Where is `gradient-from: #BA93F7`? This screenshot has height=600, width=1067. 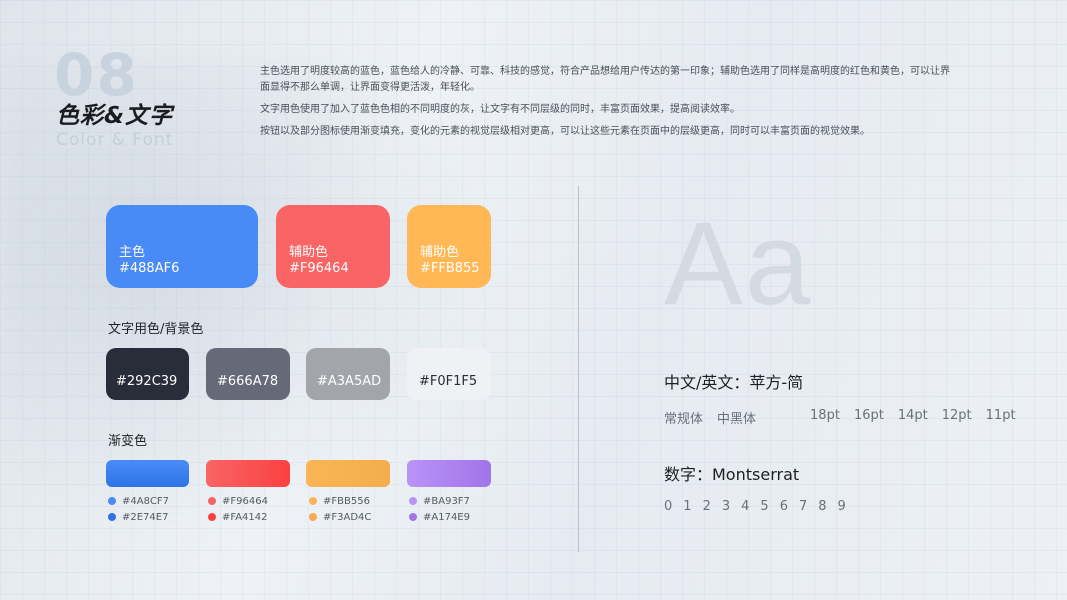
gradient-from: #BA93F7 is located at coordinates (446, 501).